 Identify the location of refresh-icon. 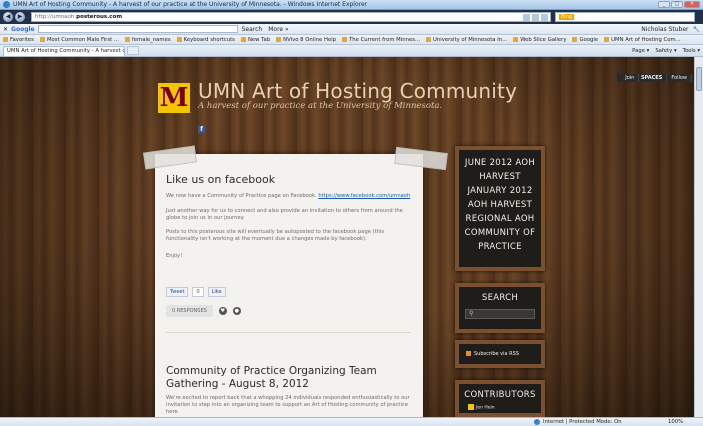
(535, 17).